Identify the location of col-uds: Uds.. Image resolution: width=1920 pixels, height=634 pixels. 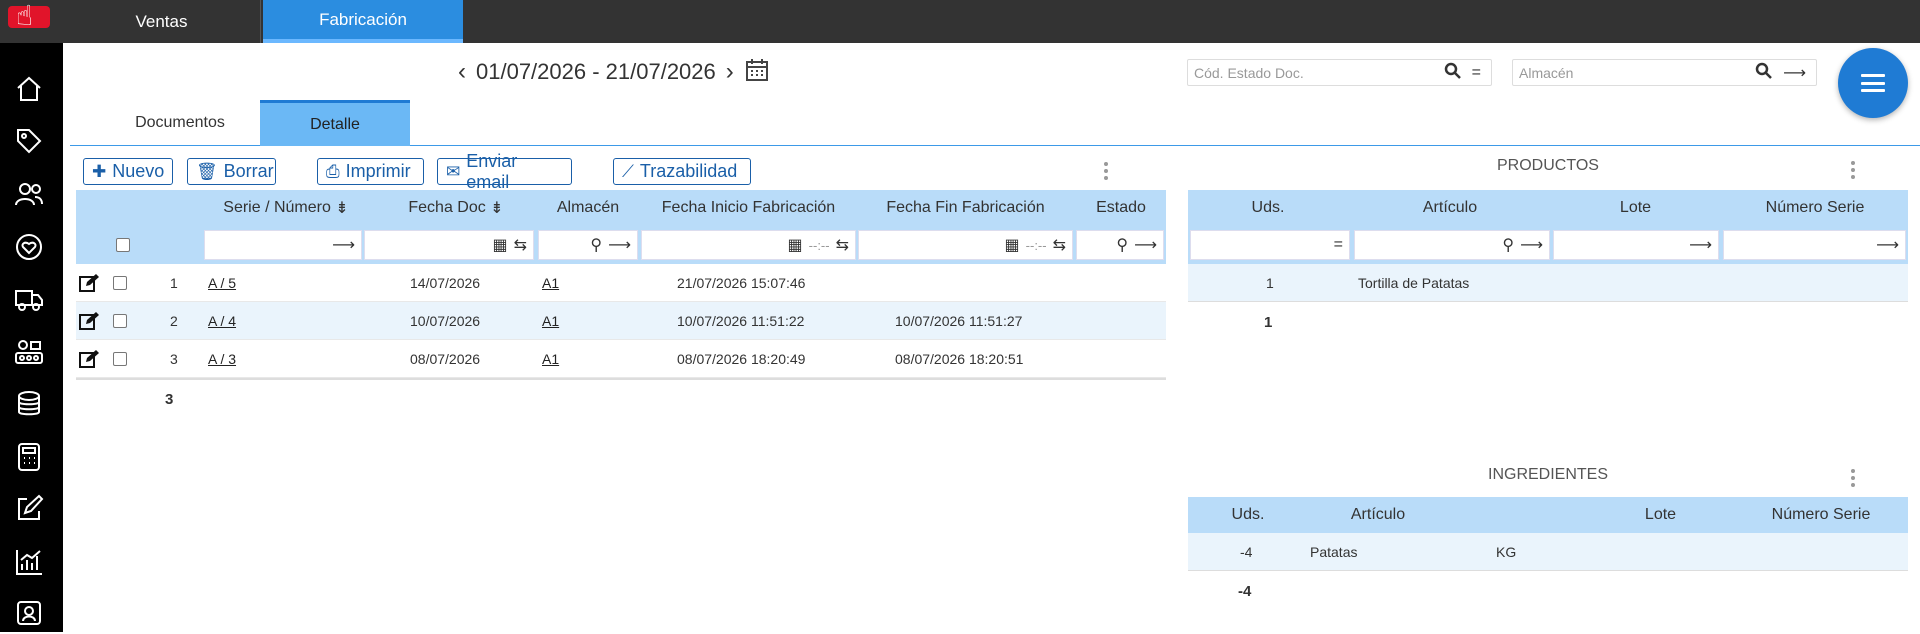
(1268, 208).